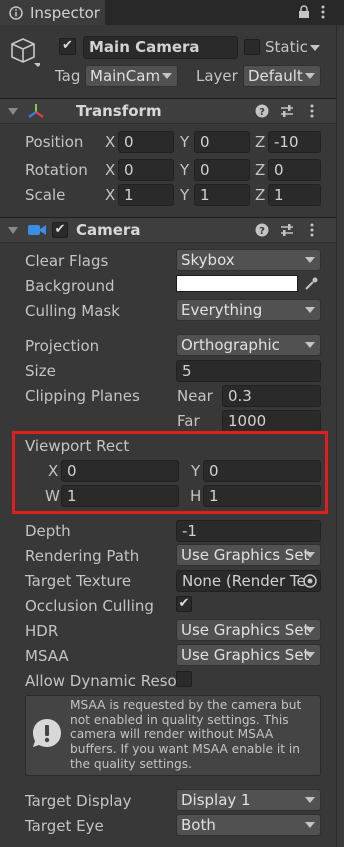  Describe the element at coordinates (60, 230) in the screenshot. I see `camera-enabled-checkbox: ✔` at that location.